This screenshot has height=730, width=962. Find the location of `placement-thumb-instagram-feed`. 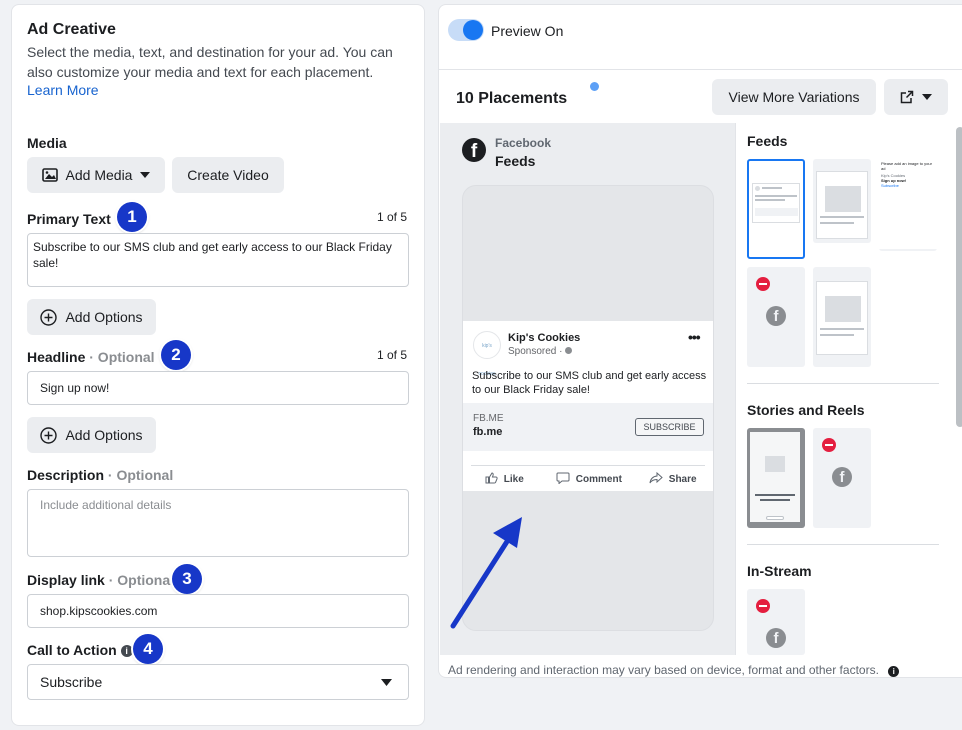

placement-thumb-instagram-feed is located at coordinates (842, 201).